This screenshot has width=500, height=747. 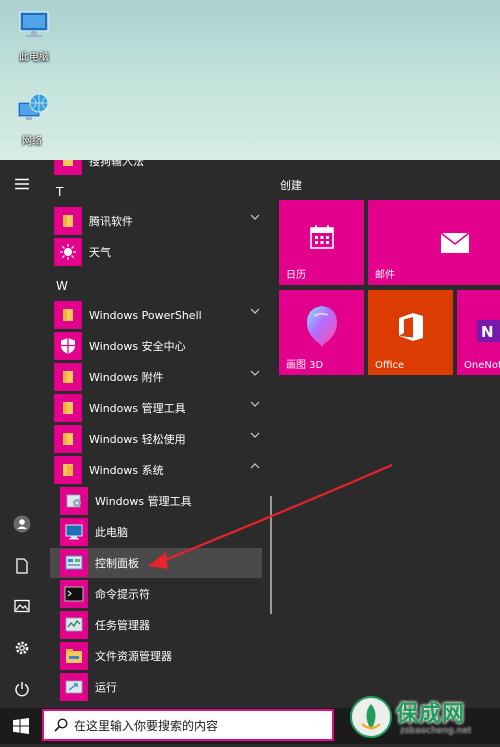 I want to click on file-explorer-icon, so click(x=74, y=656).